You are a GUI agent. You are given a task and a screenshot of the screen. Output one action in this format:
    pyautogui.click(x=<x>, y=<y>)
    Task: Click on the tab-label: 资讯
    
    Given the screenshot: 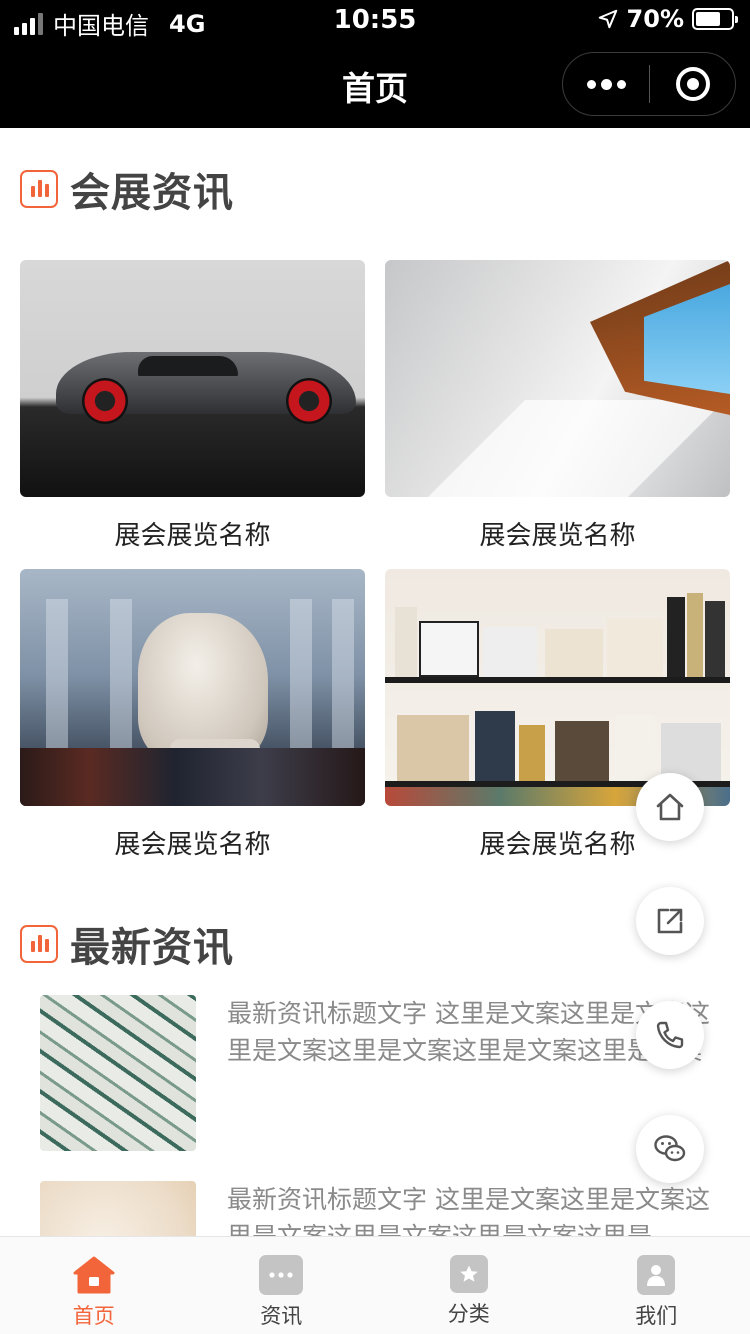 What is the action you would take?
    pyautogui.click(x=281, y=1316)
    